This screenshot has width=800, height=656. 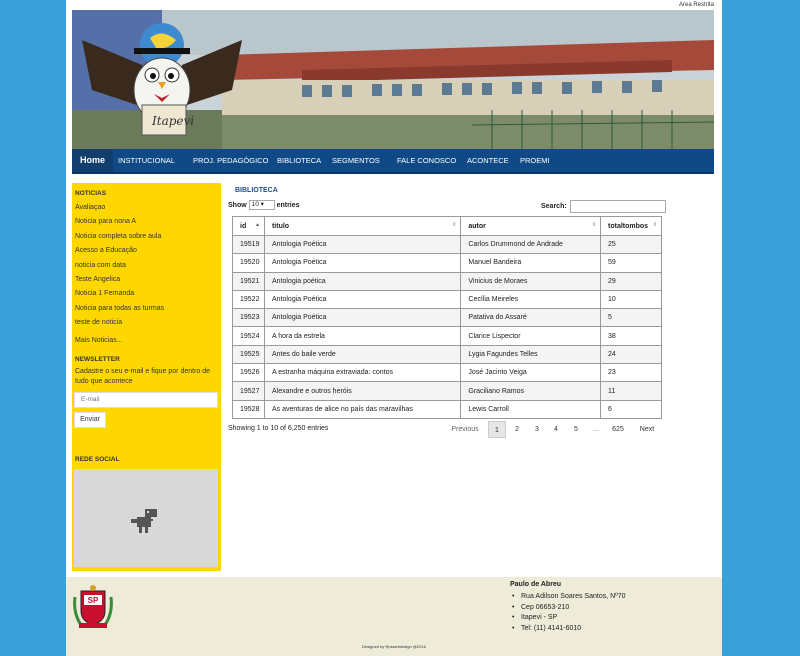 I want to click on column-header-autor: autor ⇕, so click(x=531, y=226).